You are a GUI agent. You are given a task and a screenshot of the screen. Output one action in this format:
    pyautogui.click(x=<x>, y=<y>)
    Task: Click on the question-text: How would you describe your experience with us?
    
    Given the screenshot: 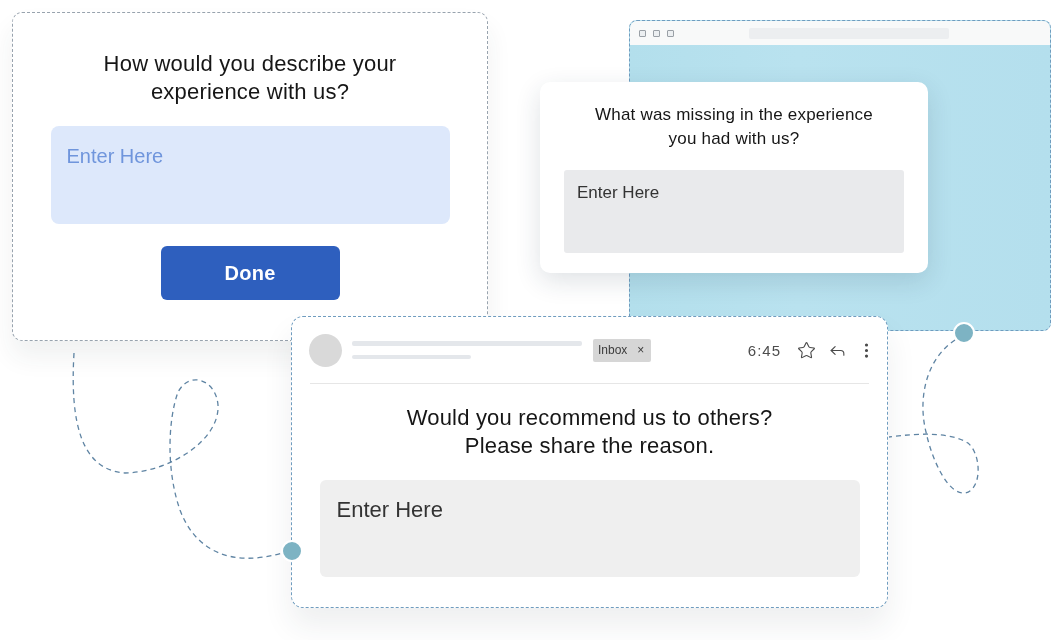 What is the action you would take?
    pyautogui.click(x=250, y=78)
    